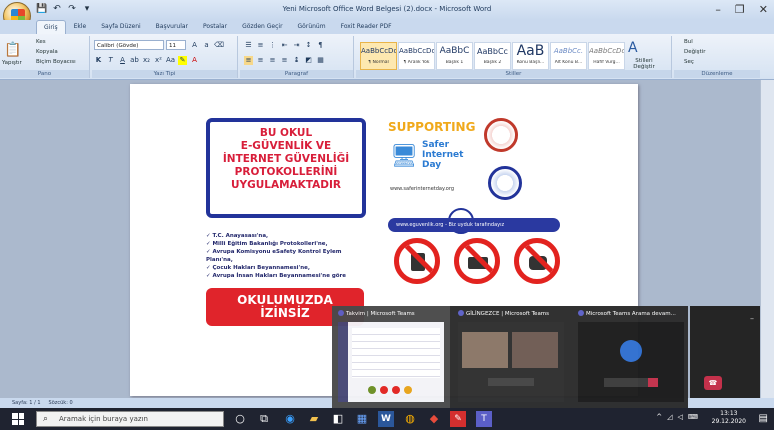 The image size is (774, 430). Describe the element at coordinates (272, 45) in the screenshot. I see `multilevel-icon: ⋮` at that location.